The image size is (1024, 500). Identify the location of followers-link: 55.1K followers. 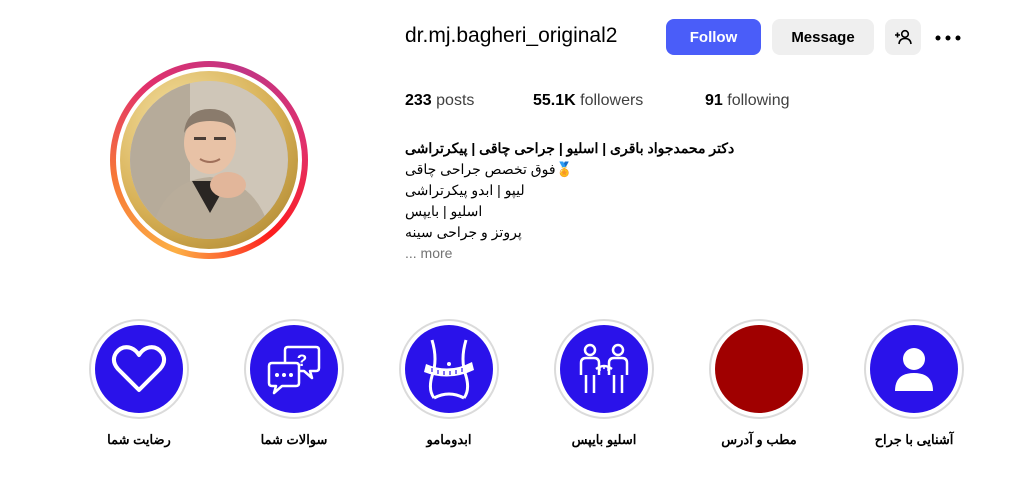
(588, 101).